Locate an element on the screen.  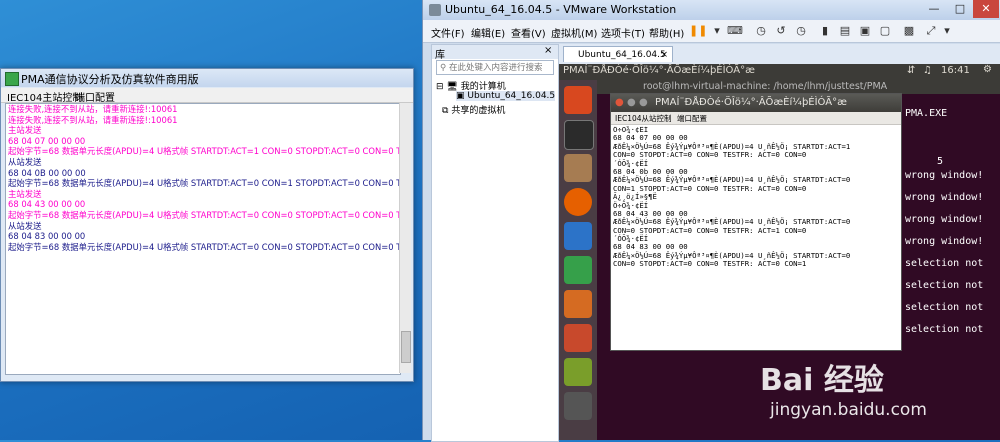
ubuntu-top-bar-title: PMAÍ¨ÐÅÐ­Òé·ÖÎö¼°·ÂÕæÈí¼þÉÌÓÃ°æ is located at coordinates (659, 70).